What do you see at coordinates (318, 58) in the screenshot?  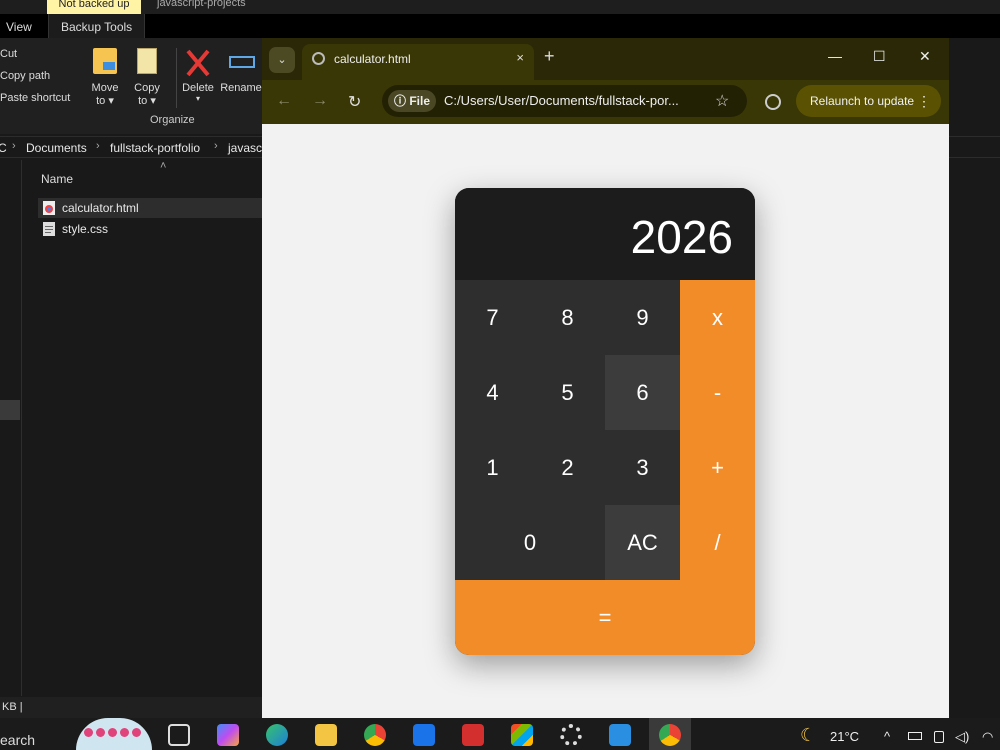 I see `globe-icon` at bounding box center [318, 58].